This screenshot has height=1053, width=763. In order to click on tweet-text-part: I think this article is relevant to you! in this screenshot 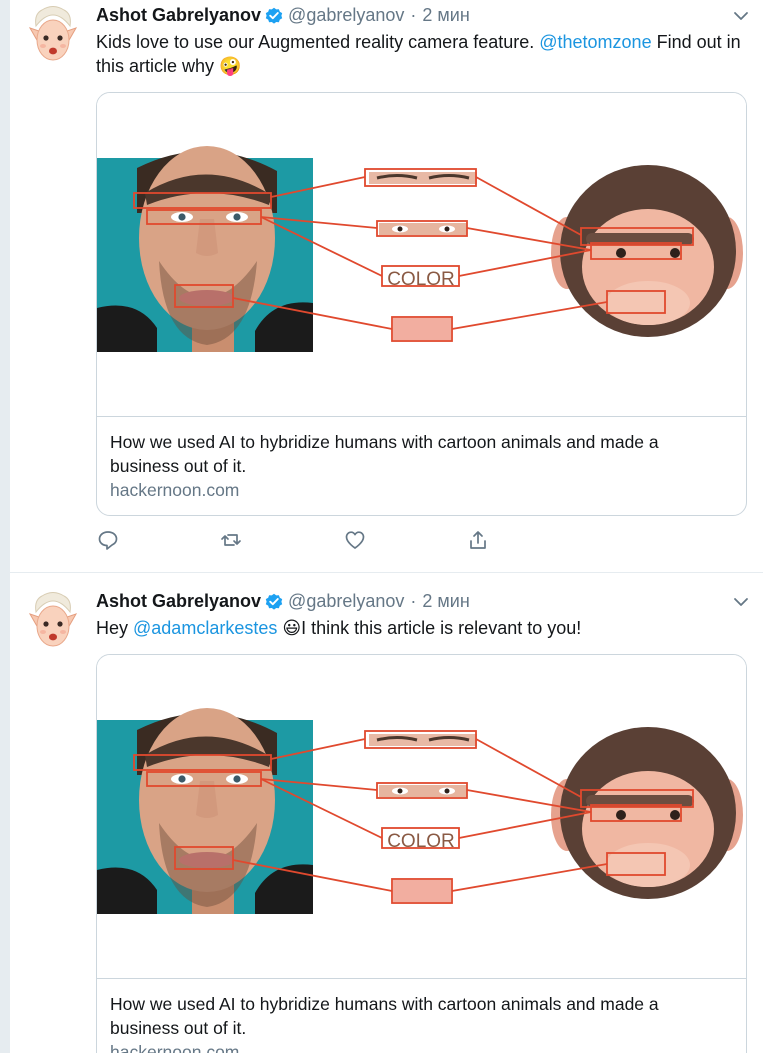, I will do `click(441, 628)`.